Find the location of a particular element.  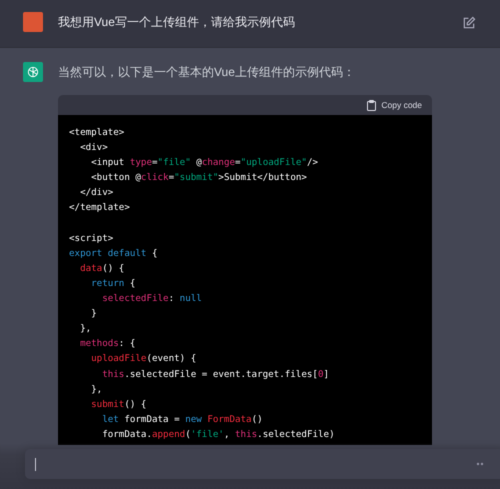

code-line: methods: { is located at coordinates (107, 344).